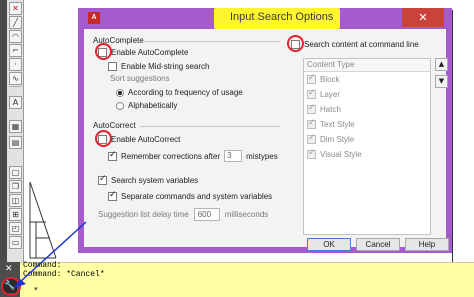  I want to click on remember-corrections-label: Remember corrections after, so click(171, 156).